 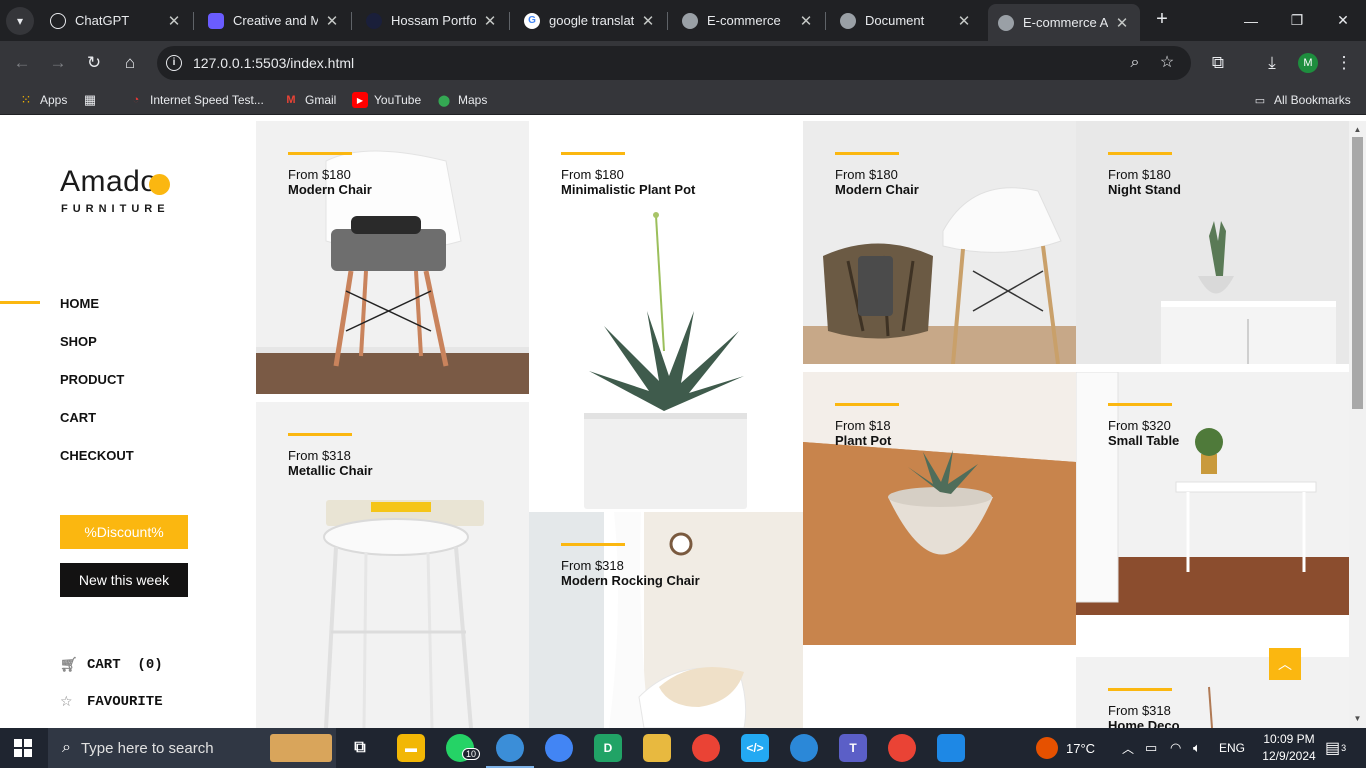 What do you see at coordinates (1197, 748) in the screenshot?
I see `volume-icon: 🔈︎` at bounding box center [1197, 748].